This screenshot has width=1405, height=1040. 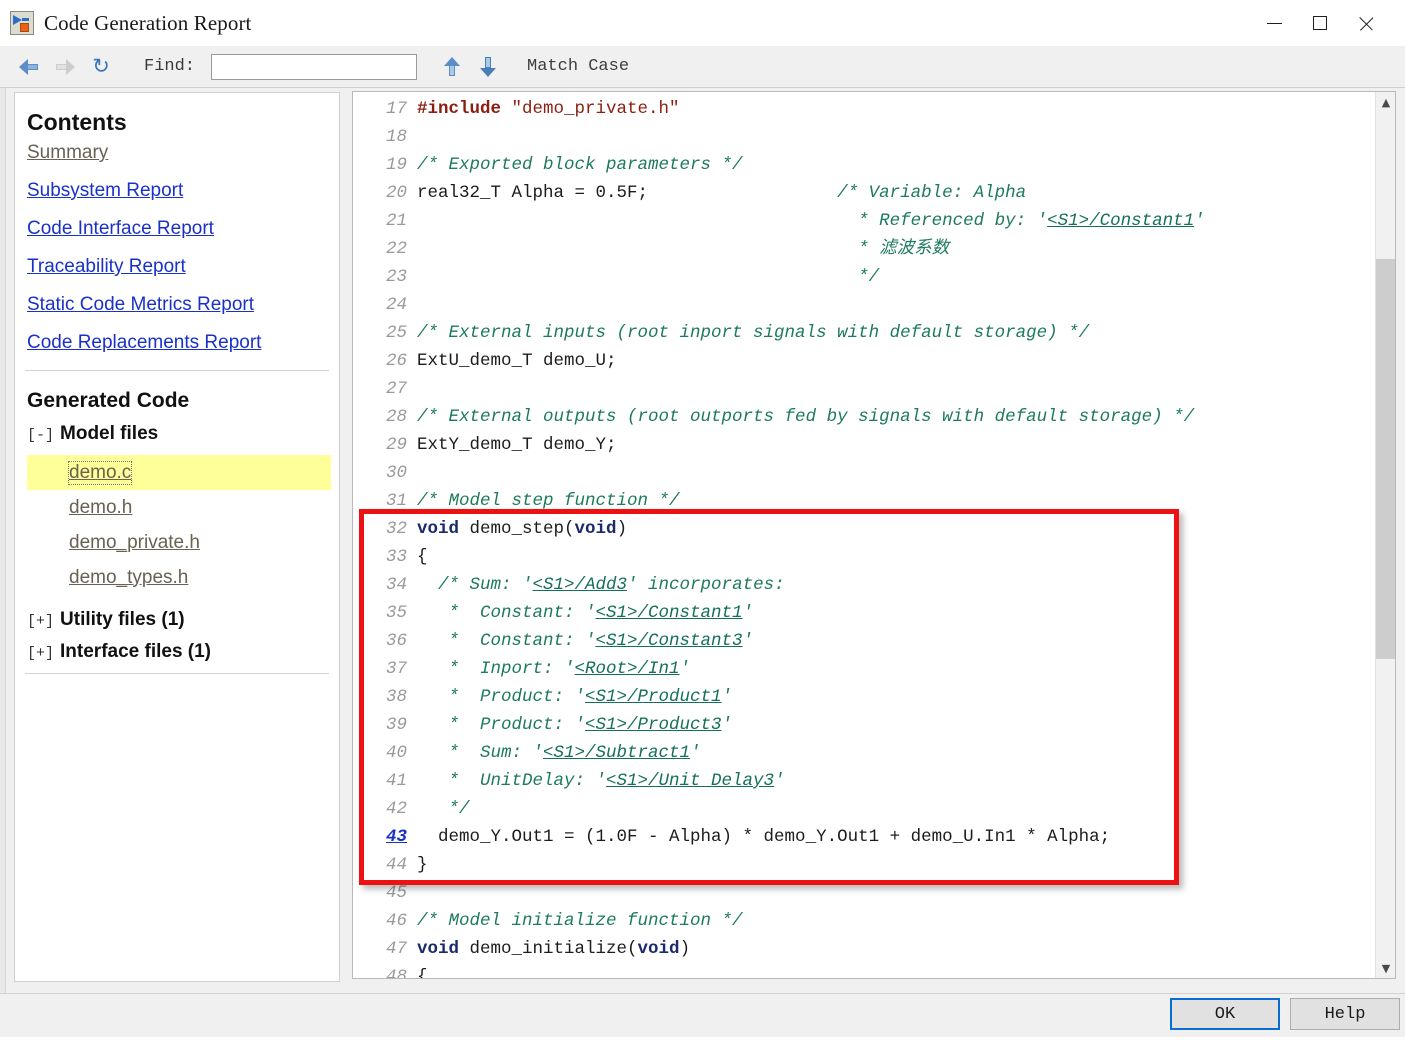 I want to click on code-line: 36 * Constant: '<S1>/Constant3', so click(x=779, y=641).